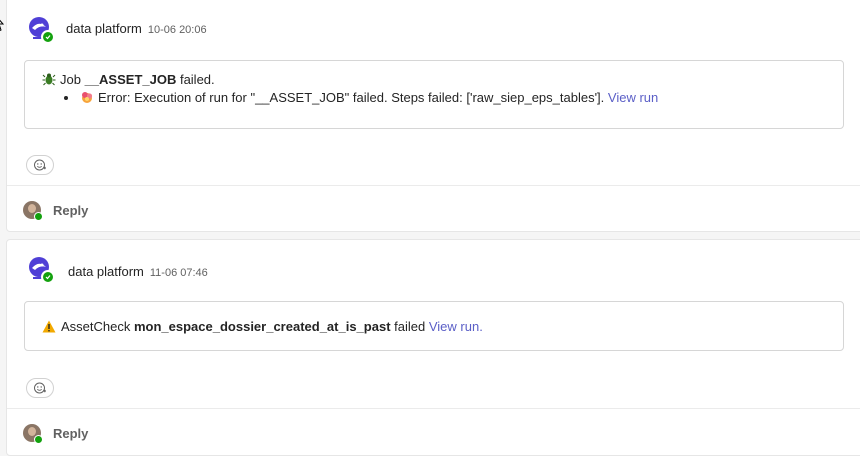 The height and width of the screenshot is (456, 860). I want to click on bug-icon, so click(49, 79).